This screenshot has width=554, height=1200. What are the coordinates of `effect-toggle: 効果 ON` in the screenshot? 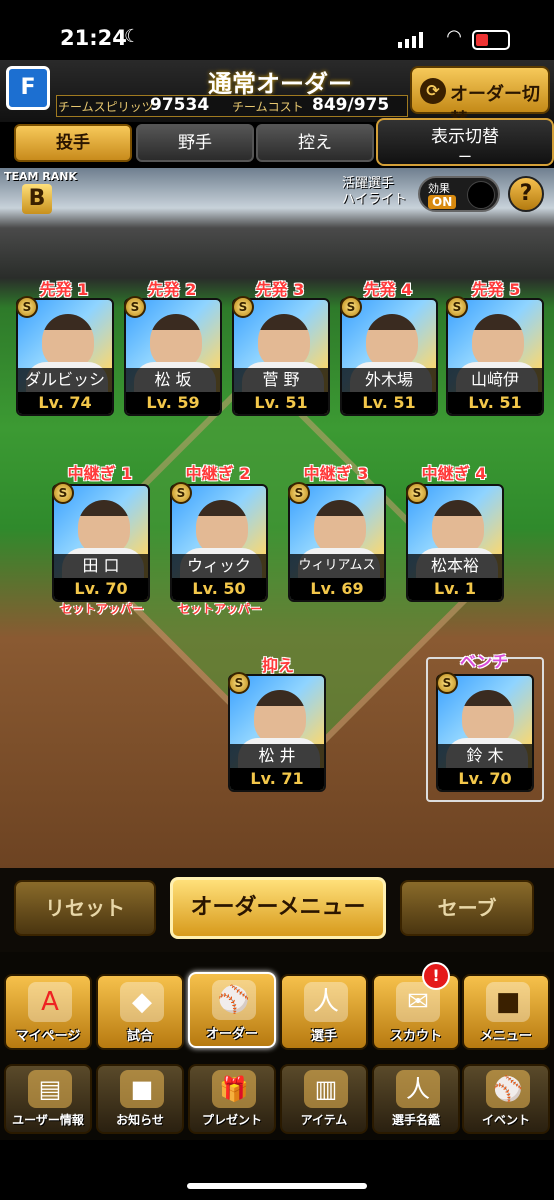 It's located at (459, 194).